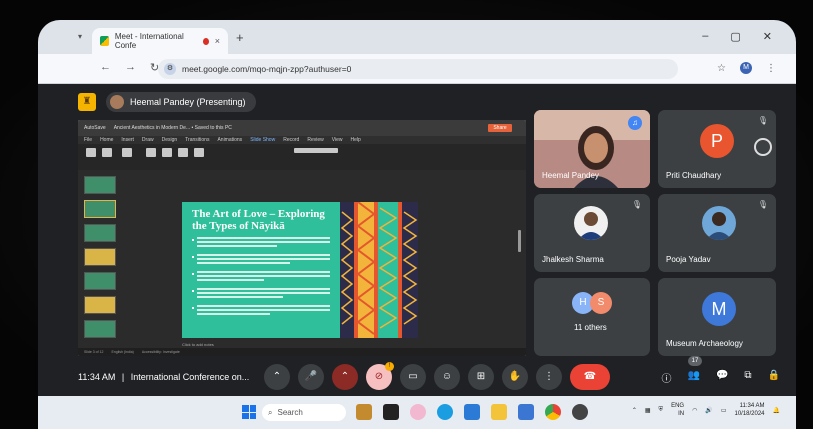 This screenshot has width=813, height=429. Describe the element at coordinates (413, 377) in the screenshot. I see `captions-button: ▭` at that location.